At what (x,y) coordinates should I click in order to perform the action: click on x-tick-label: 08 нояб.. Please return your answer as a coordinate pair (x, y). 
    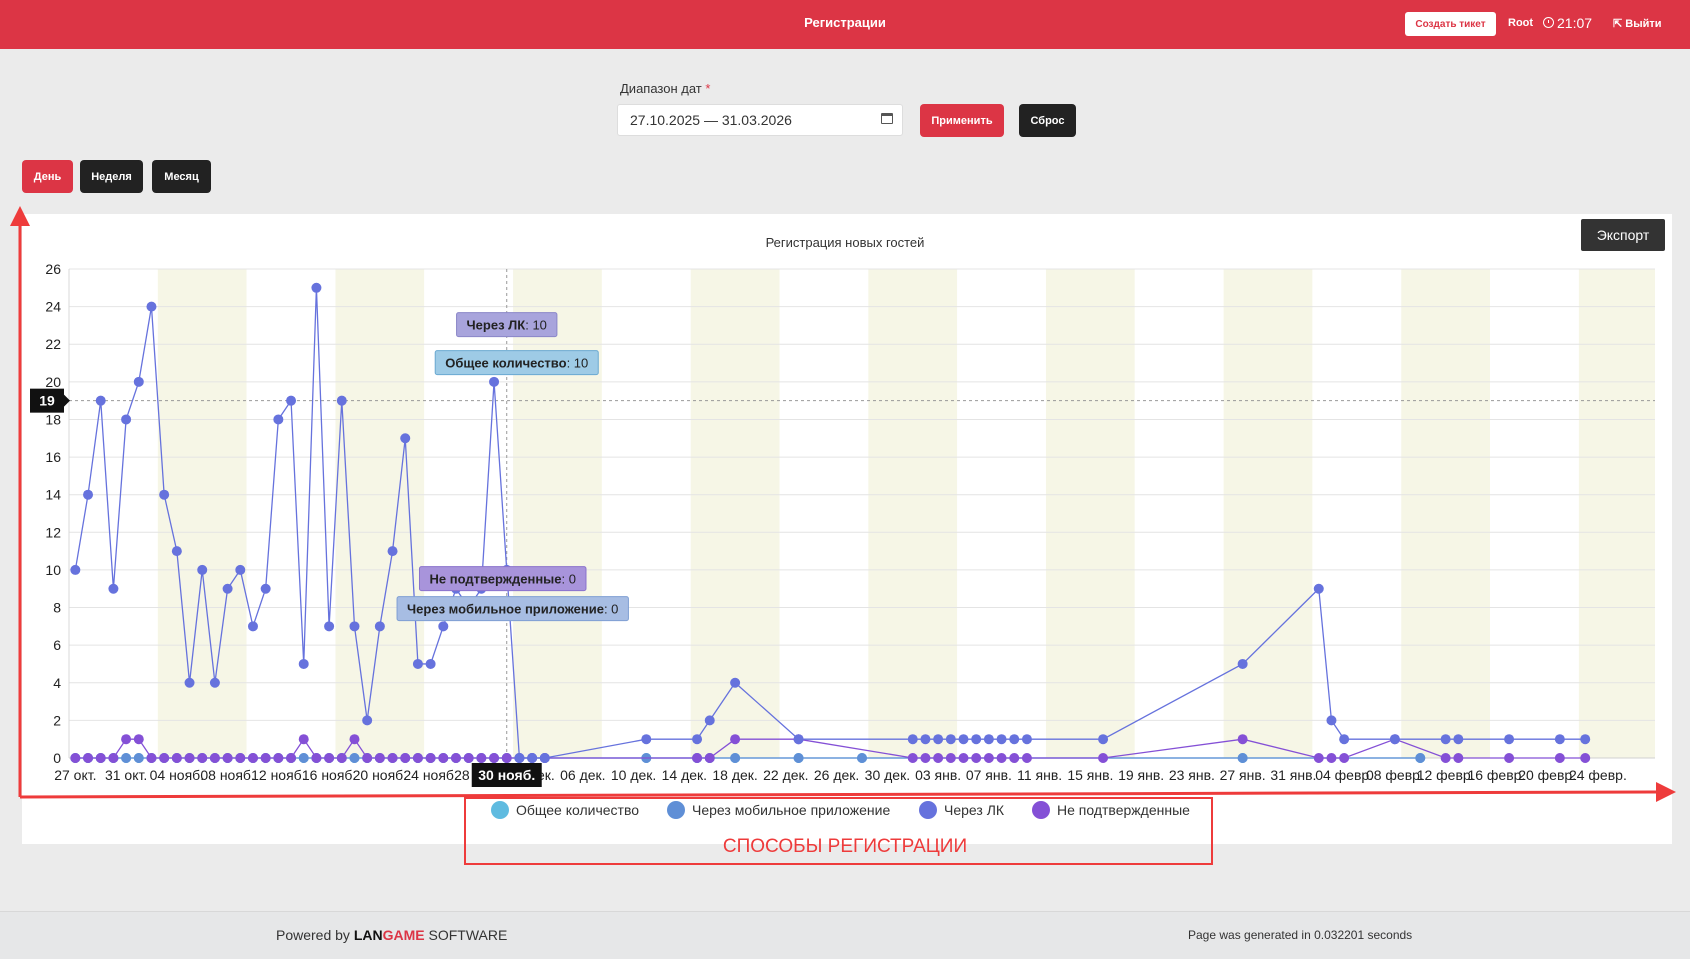
    Looking at the image, I should click on (227, 775).